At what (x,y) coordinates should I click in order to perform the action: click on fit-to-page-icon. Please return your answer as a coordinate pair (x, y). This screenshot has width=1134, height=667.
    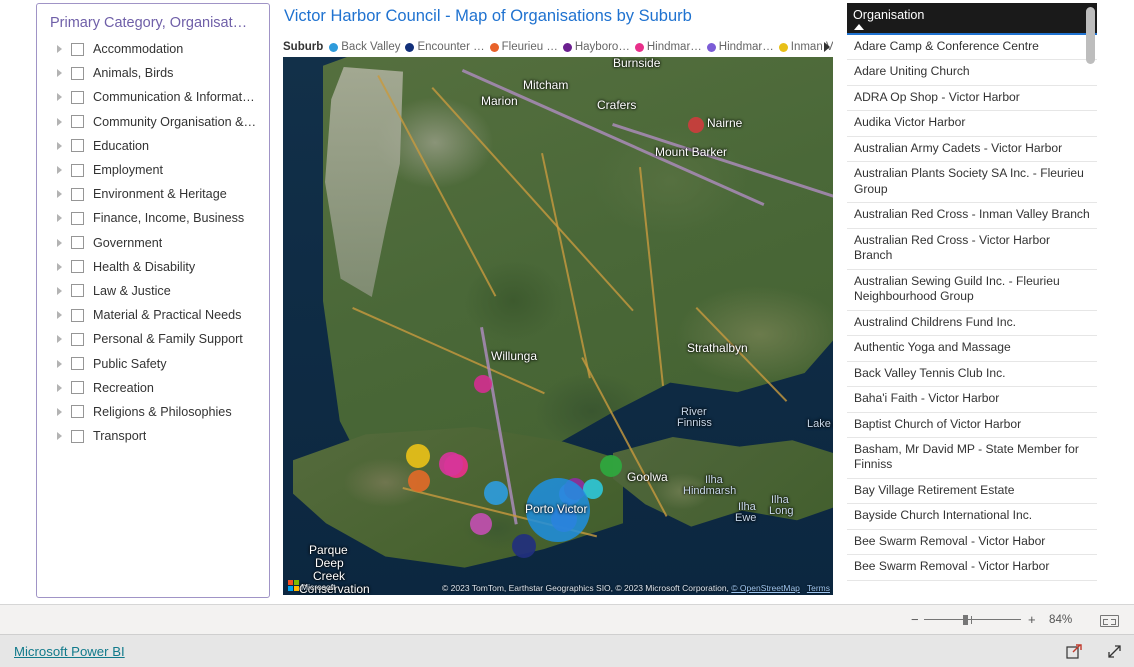
    Looking at the image, I should click on (1109, 621).